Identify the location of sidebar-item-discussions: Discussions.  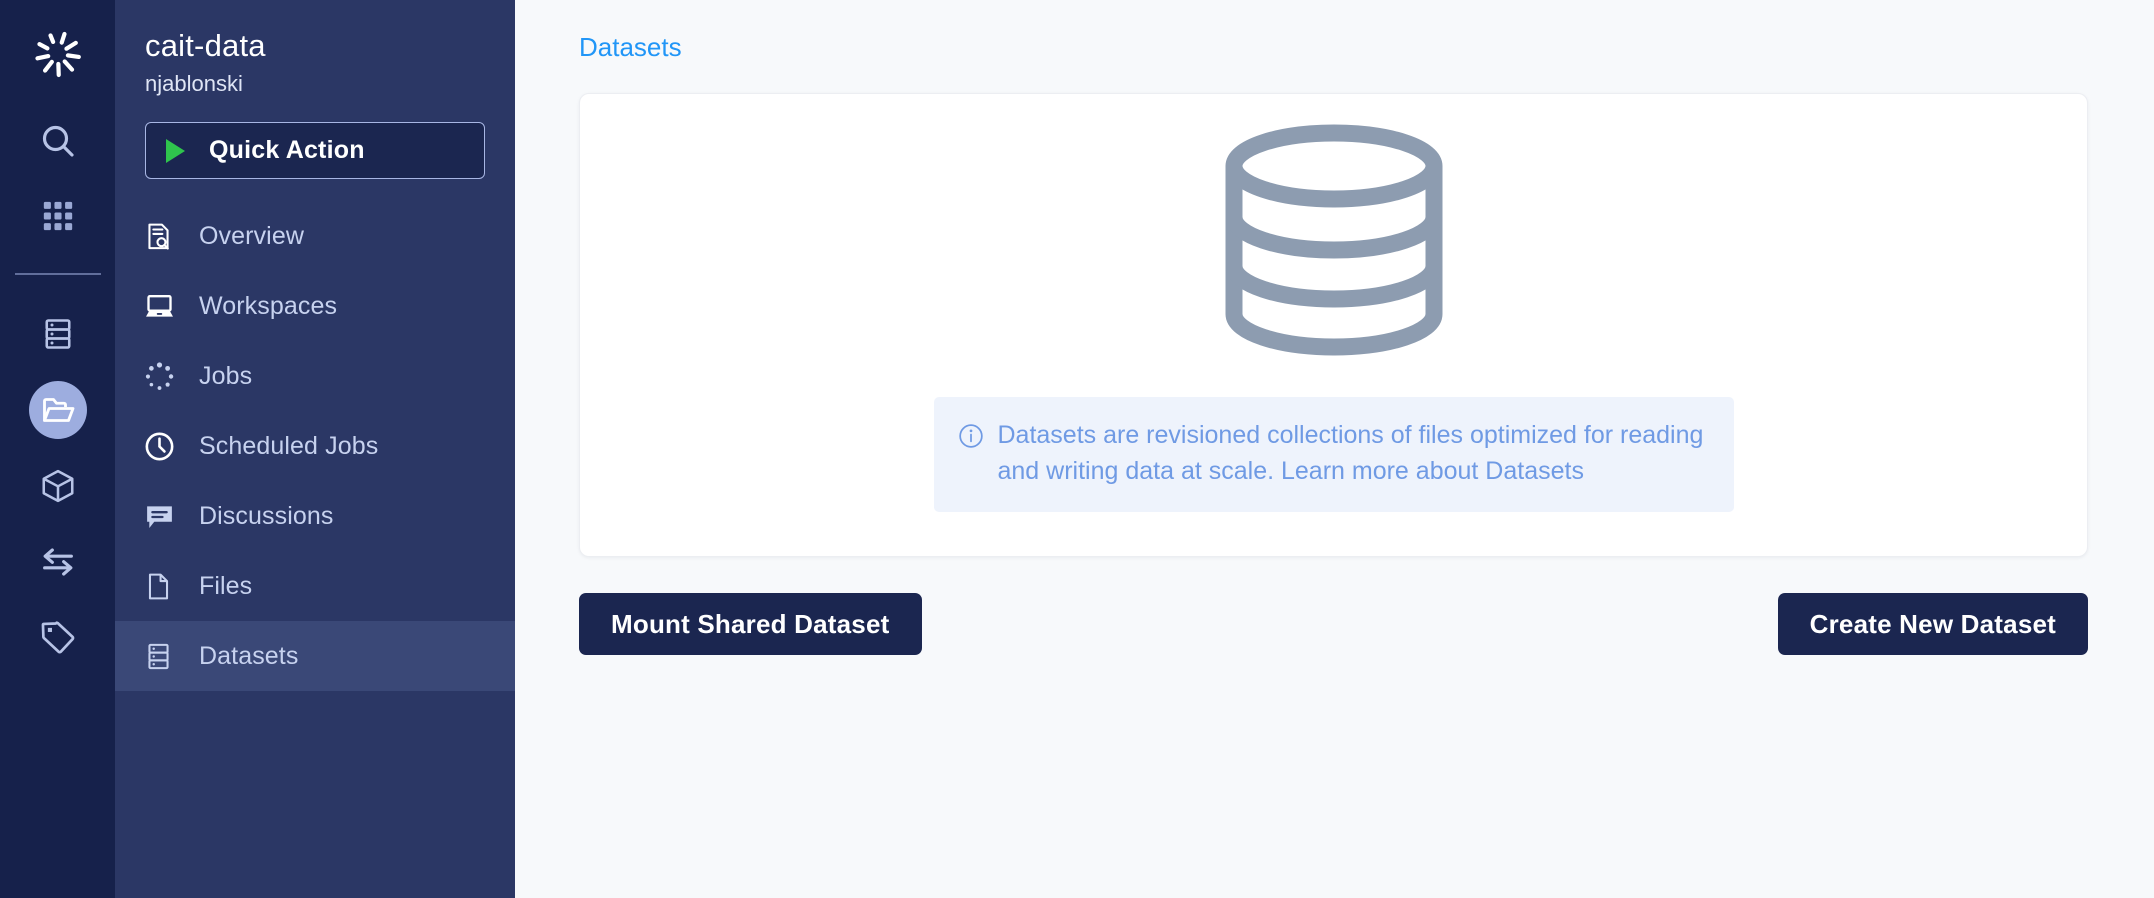
(315, 516).